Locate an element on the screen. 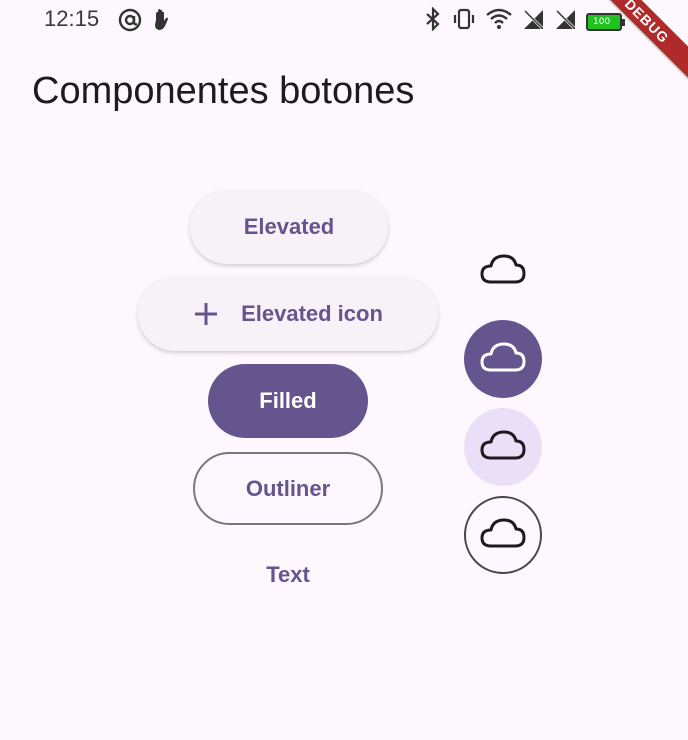 This screenshot has width=688, height=740. outlined-button: Outliner is located at coordinates (288, 488).